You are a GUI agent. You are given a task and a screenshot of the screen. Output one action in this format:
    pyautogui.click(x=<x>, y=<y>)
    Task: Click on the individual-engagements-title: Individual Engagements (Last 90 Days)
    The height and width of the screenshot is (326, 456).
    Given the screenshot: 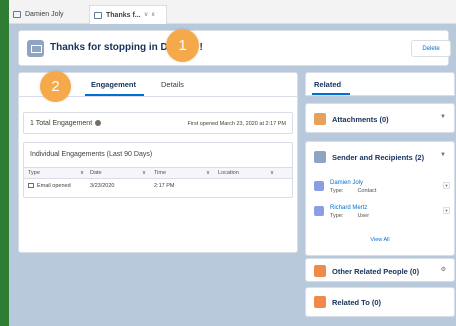 What is the action you would take?
    pyautogui.click(x=91, y=154)
    